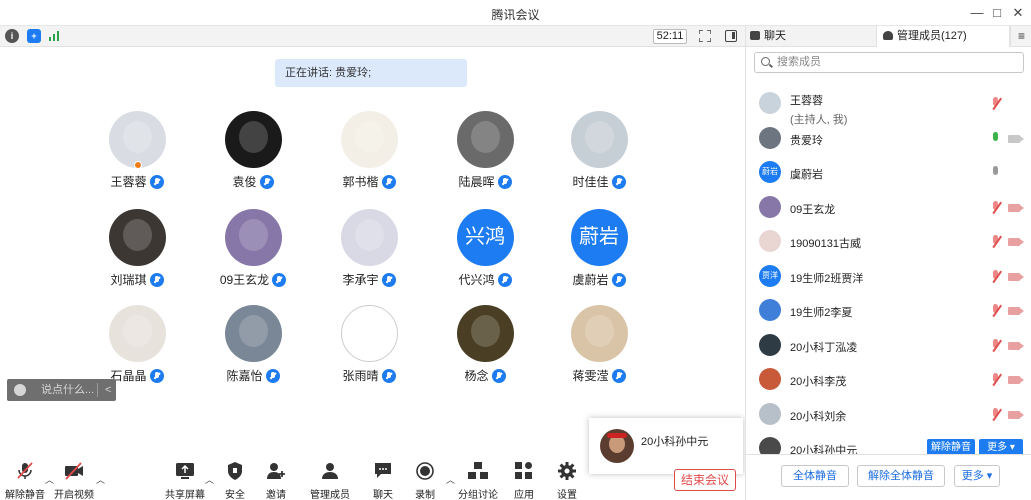 The image size is (1031, 500). Describe the element at coordinates (888, 346) in the screenshot. I see `member-row: 20小科丁泓凌` at that location.